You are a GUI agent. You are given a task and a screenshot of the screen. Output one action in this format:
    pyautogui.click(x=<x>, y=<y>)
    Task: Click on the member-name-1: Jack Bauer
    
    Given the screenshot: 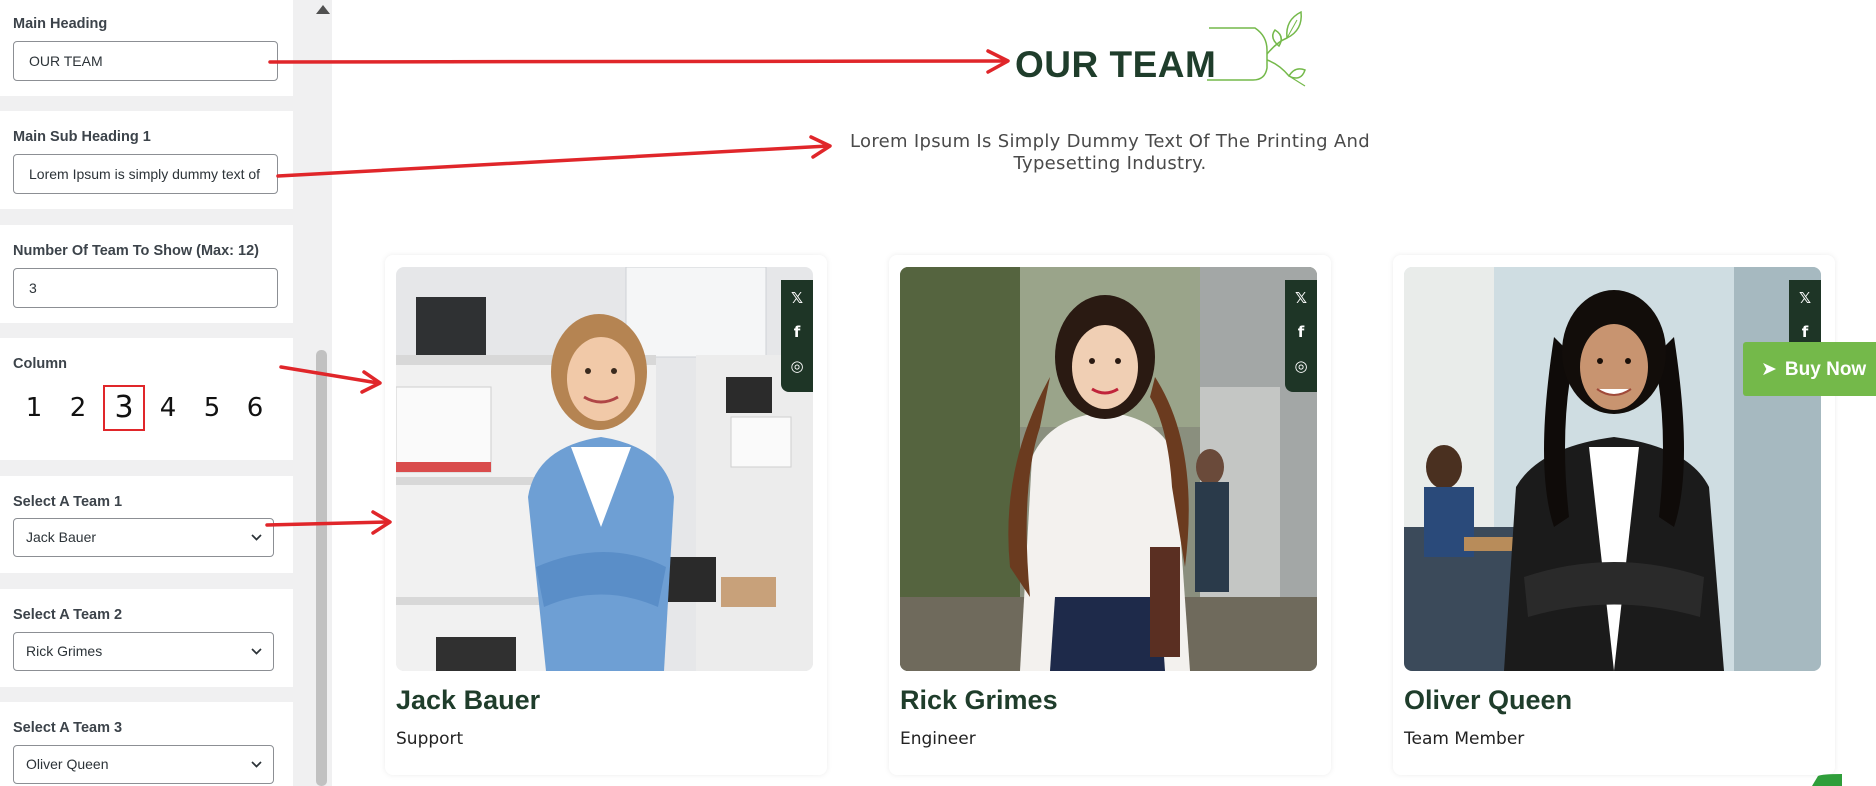 What is the action you would take?
    pyautogui.click(x=468, y=700)
    